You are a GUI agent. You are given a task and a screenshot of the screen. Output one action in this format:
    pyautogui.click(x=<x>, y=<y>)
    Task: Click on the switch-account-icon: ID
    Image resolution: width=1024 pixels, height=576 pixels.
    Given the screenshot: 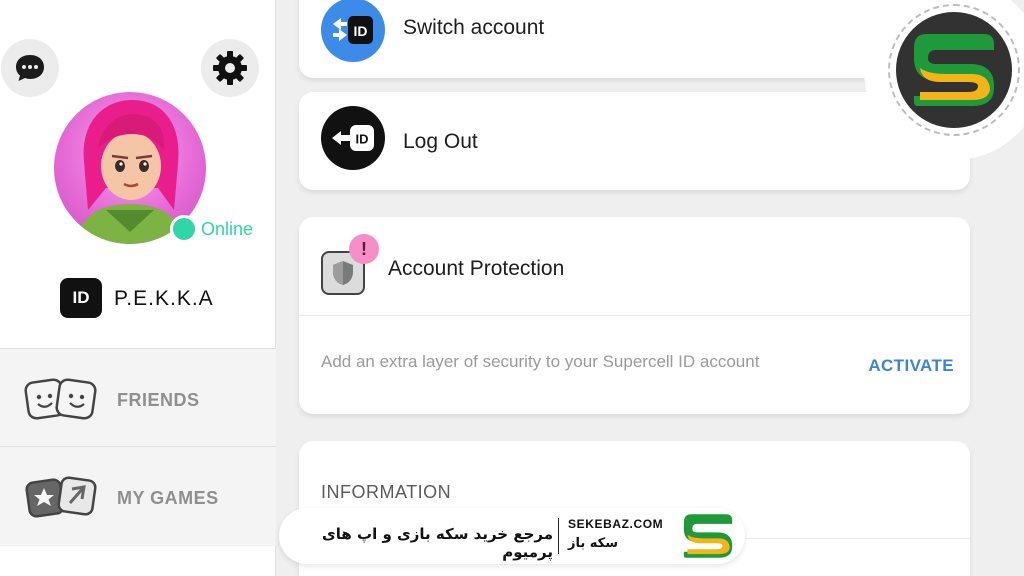 What is the action you would take?
    pyautogui.click(x=353, y=31)
    